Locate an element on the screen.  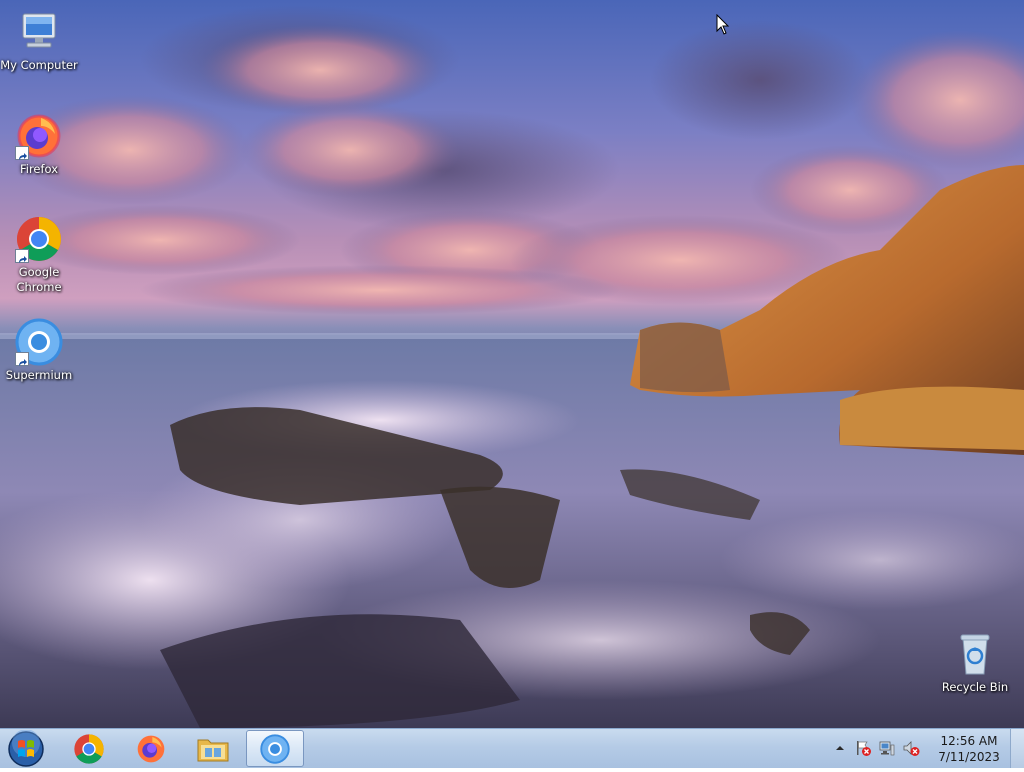
mouse-cursor-icon is located at coordinates (723, 24).